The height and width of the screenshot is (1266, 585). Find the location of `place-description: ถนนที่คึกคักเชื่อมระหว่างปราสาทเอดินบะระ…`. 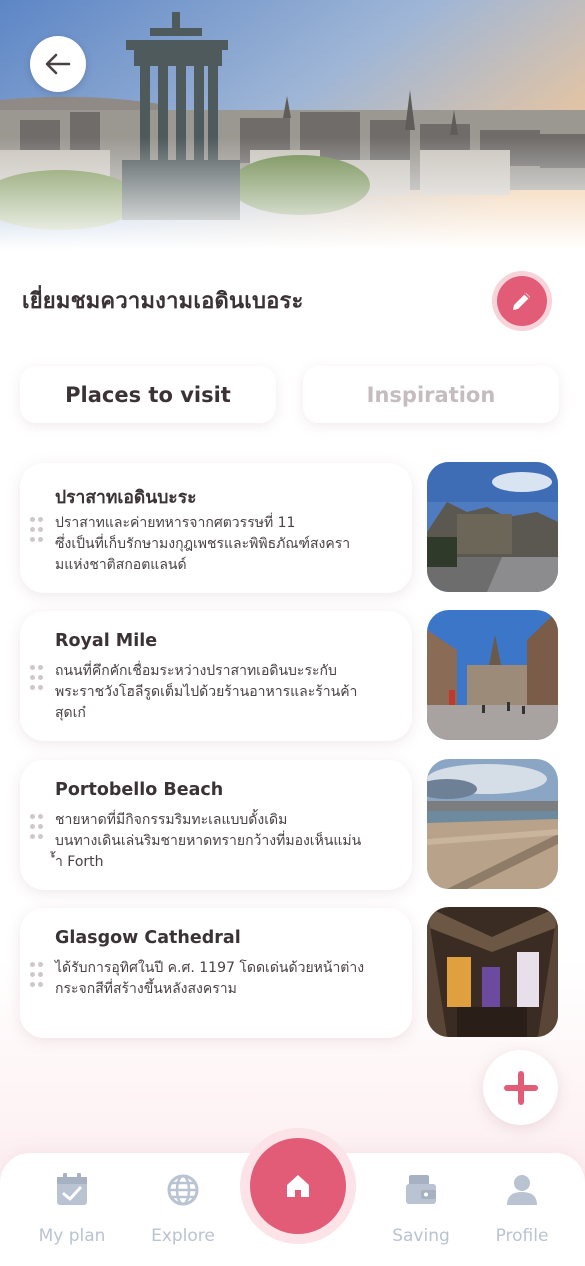

place-description: ถนนที่คึกคักเชื่อมระหว่างปราสาทเอดินบะระ… is located at coordinates (206, 692).